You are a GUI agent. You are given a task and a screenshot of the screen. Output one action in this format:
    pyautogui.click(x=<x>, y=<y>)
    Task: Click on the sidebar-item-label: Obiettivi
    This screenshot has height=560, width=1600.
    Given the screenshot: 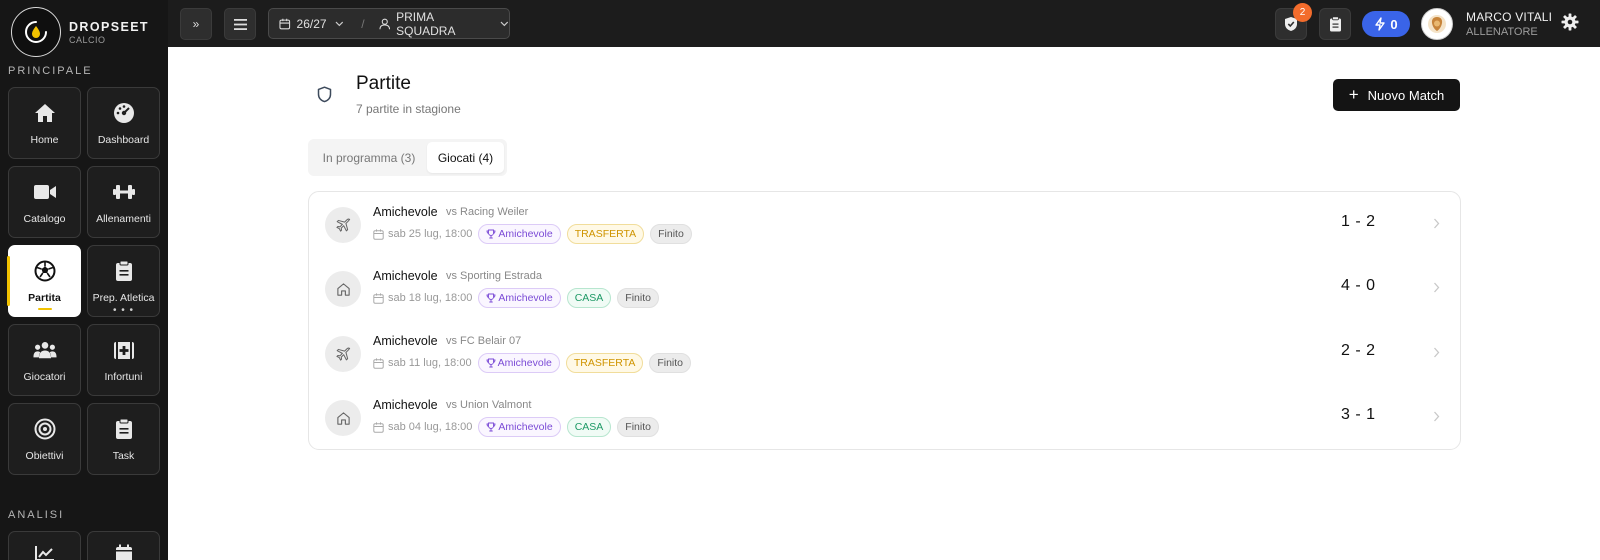 What is the action you would take?
    pyautogui.click(x=44, y=455)
    